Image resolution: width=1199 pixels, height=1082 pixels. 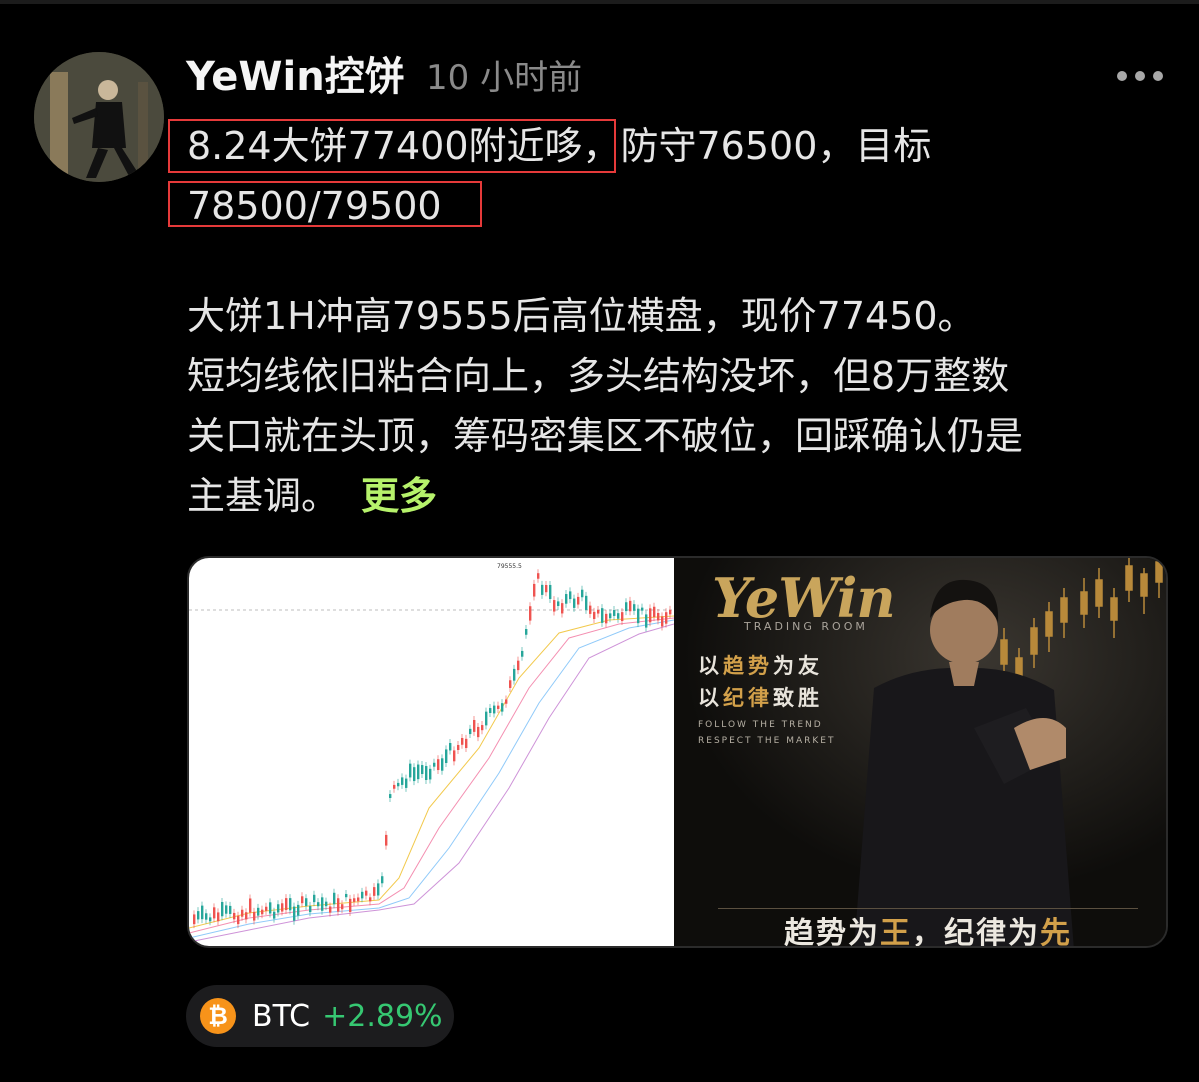 What do you see at coordinates (399, 496) in the screenshot?
I see `expand-more-link: 更多` at bounding box center [399, 496].